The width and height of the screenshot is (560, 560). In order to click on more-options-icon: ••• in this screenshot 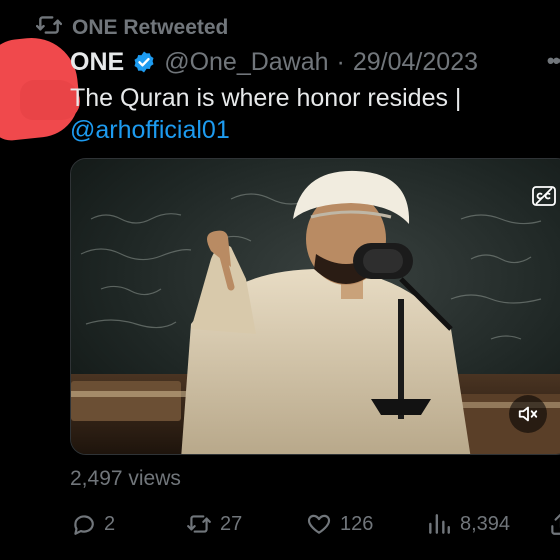, I will do `click(553, 61)`.